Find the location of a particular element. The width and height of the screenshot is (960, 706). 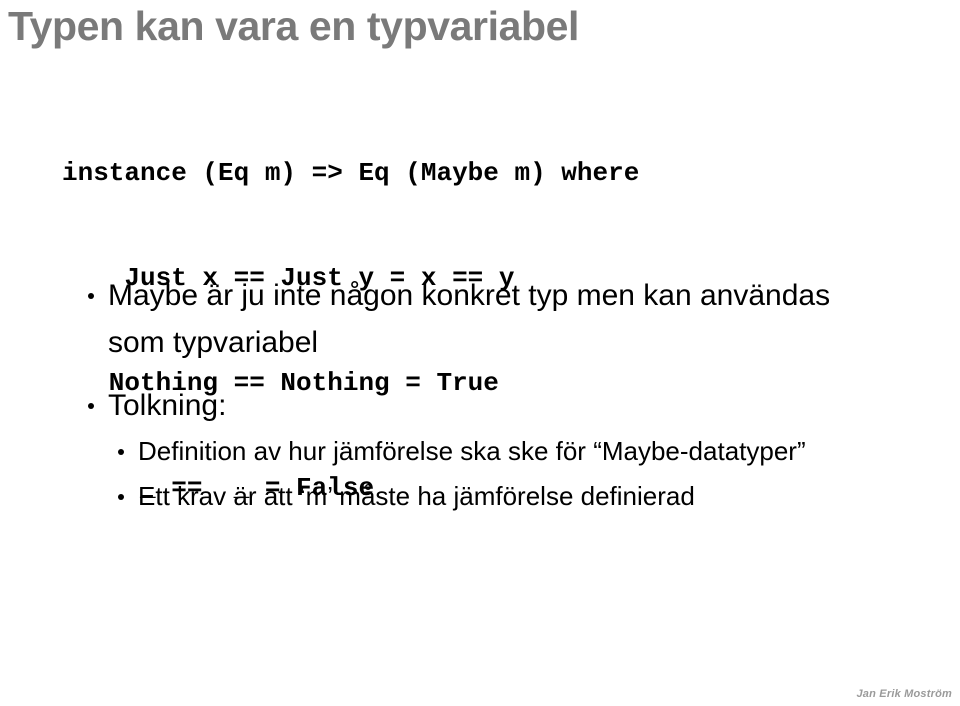

list-item-label: Tolkning: is located at coordinates (167, 405).